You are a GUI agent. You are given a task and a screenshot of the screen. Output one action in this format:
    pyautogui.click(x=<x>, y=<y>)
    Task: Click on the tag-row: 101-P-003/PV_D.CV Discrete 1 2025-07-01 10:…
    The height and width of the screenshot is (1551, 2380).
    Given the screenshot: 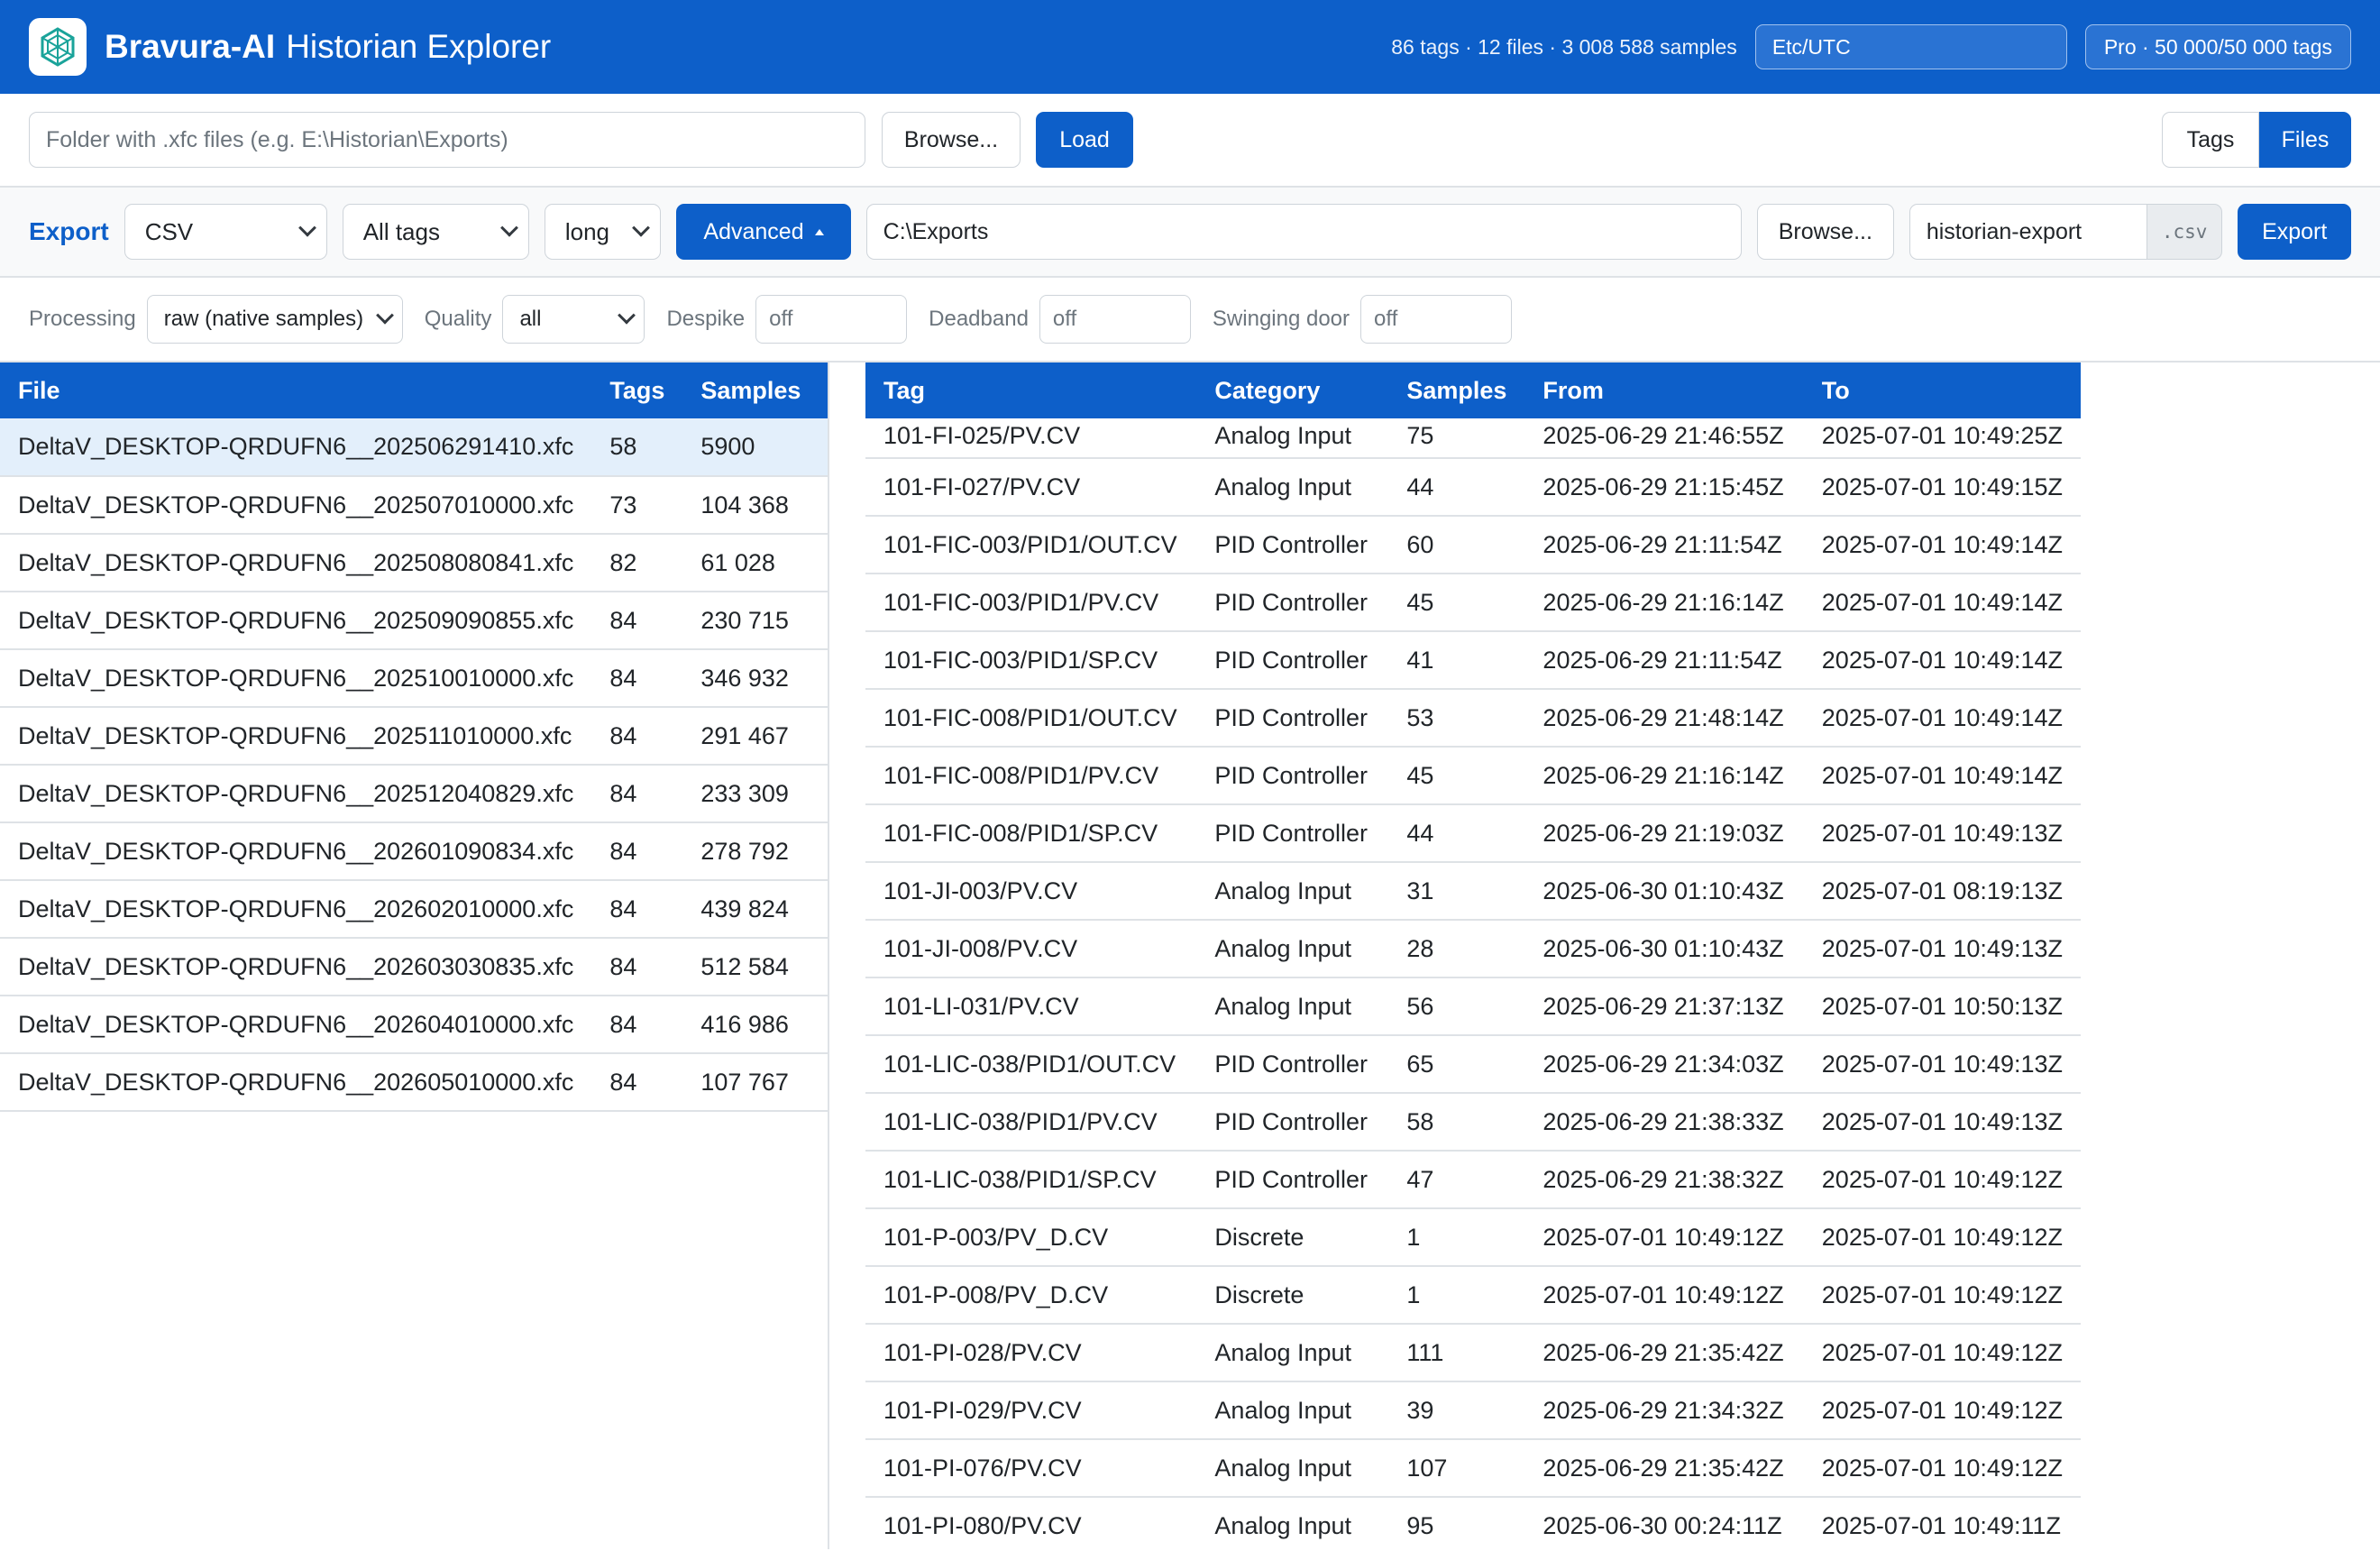 What is the action you would take?
    pyautogui.click(x=1473, y=1237)
    